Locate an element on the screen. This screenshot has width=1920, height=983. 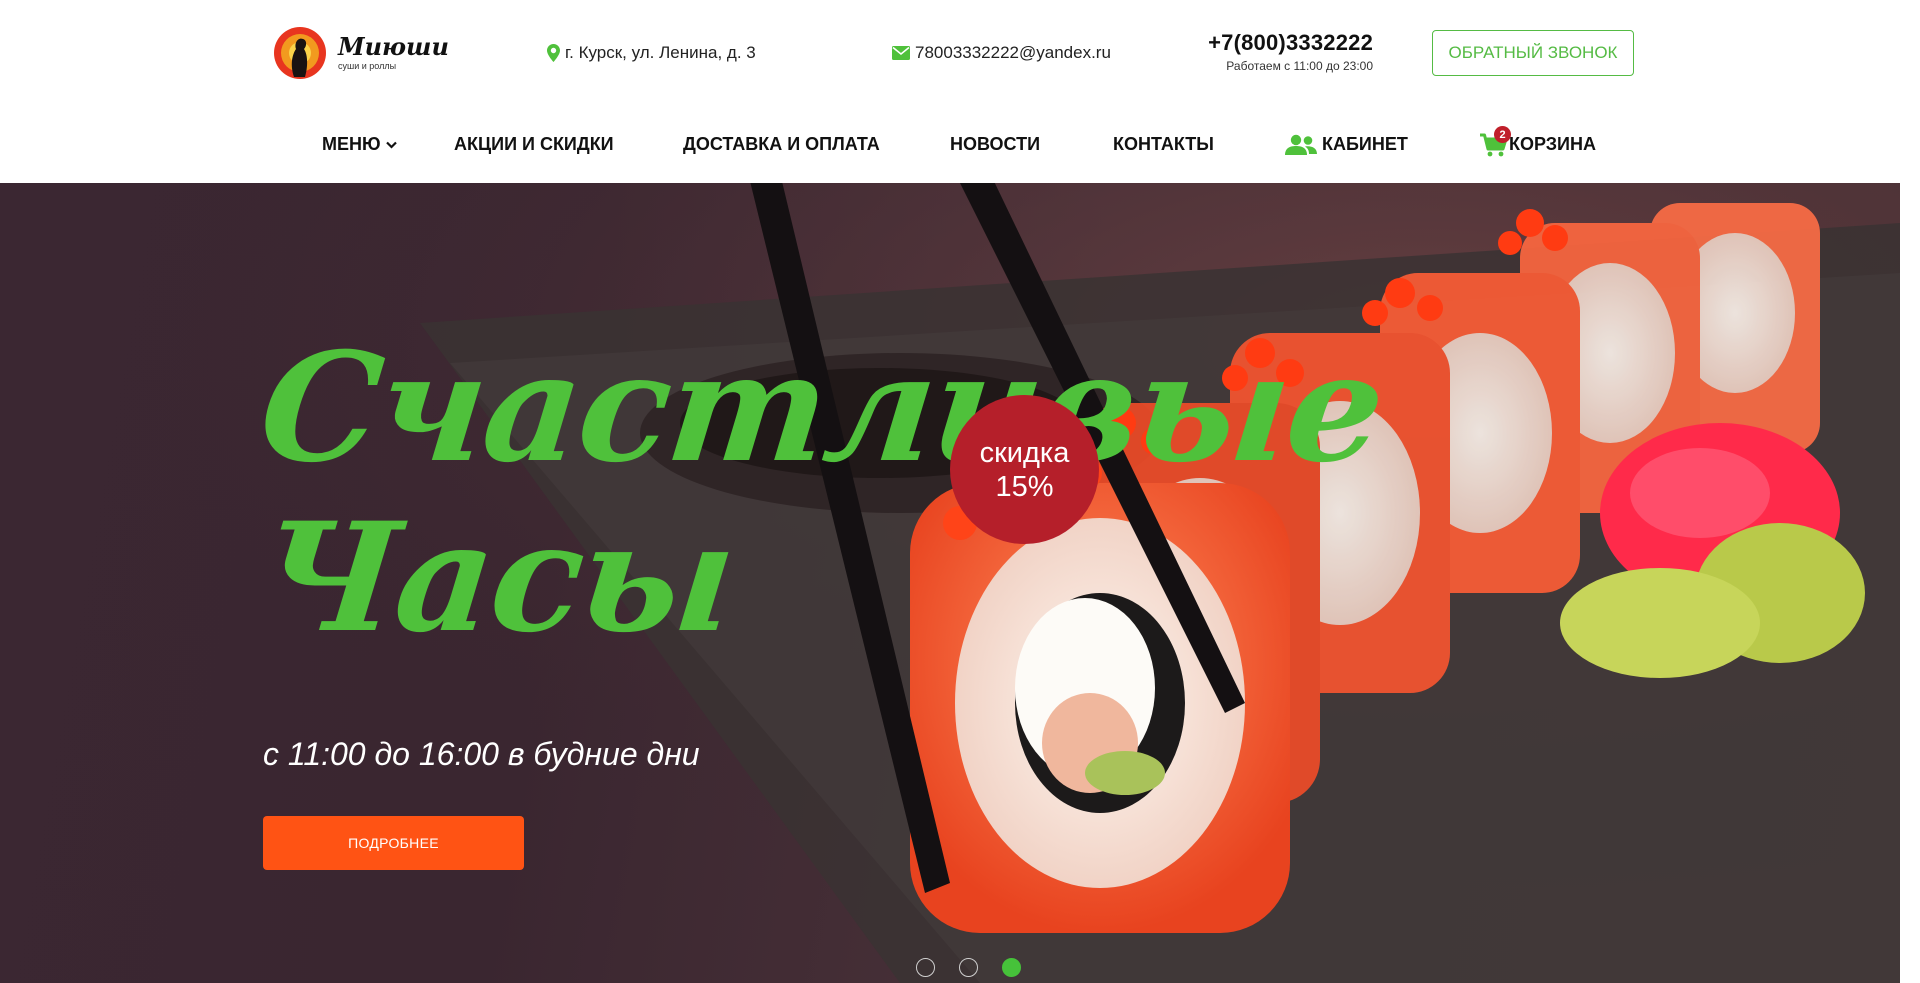
nav-item-contacts: КОНТАКТЫ is located at coordinates (1163, 144).